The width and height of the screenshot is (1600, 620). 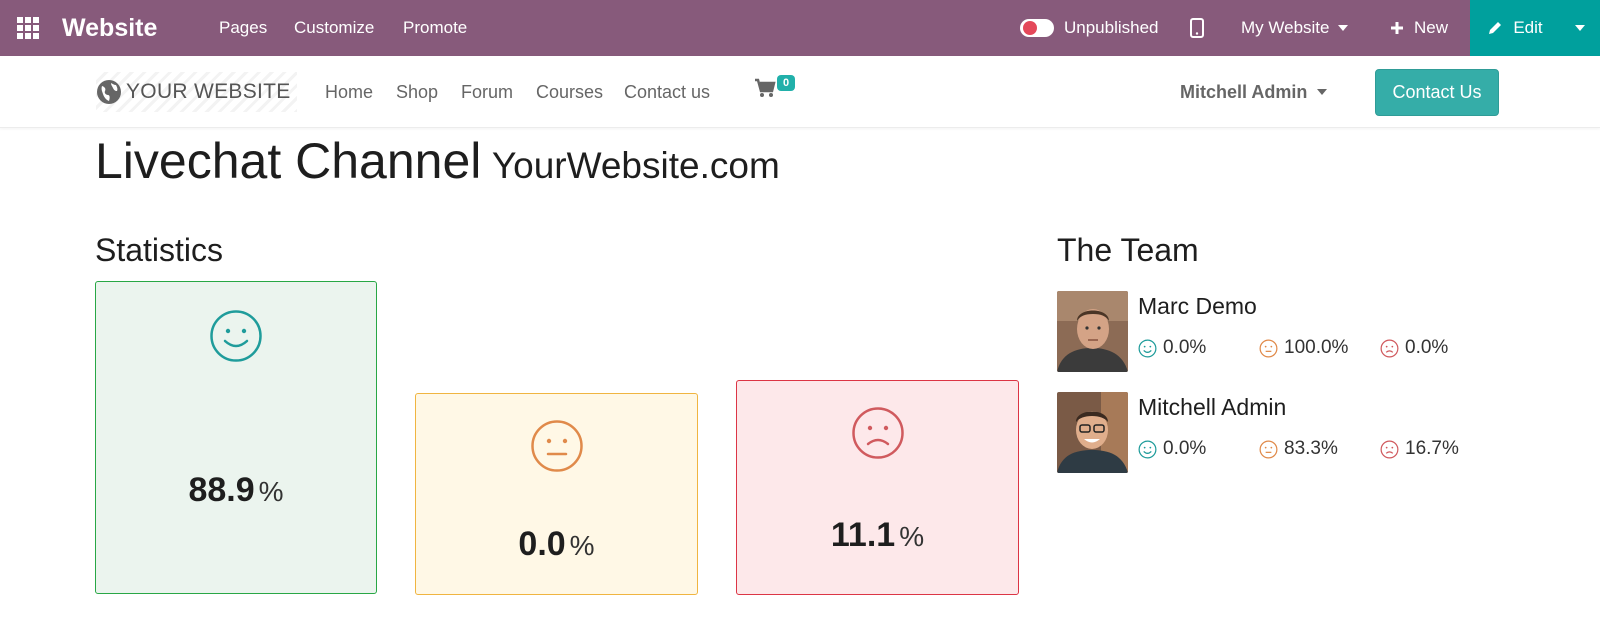 I want to click on sad-rate: 0.0%, so click(x=1427, y=347).